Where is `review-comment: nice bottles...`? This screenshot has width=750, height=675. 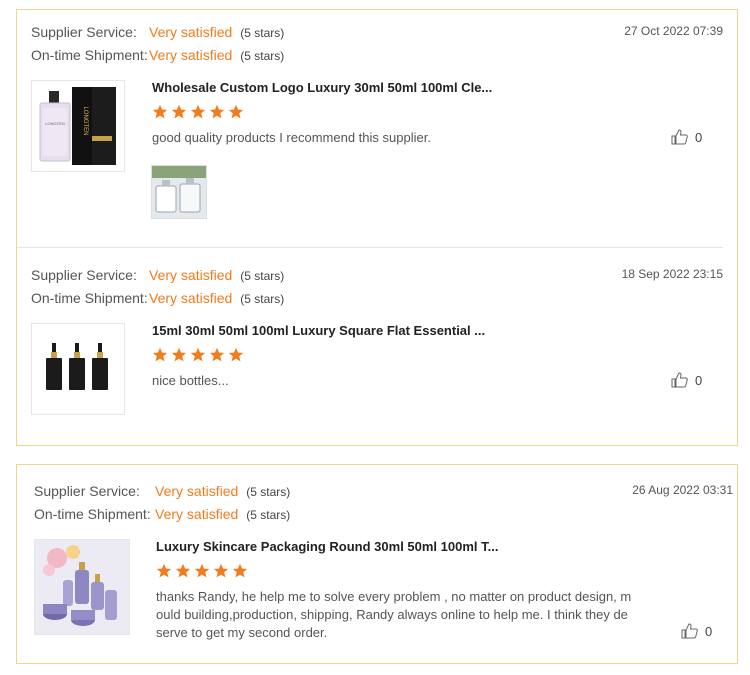
review-comment: nice bottles... is located at coordinates (190, 380).